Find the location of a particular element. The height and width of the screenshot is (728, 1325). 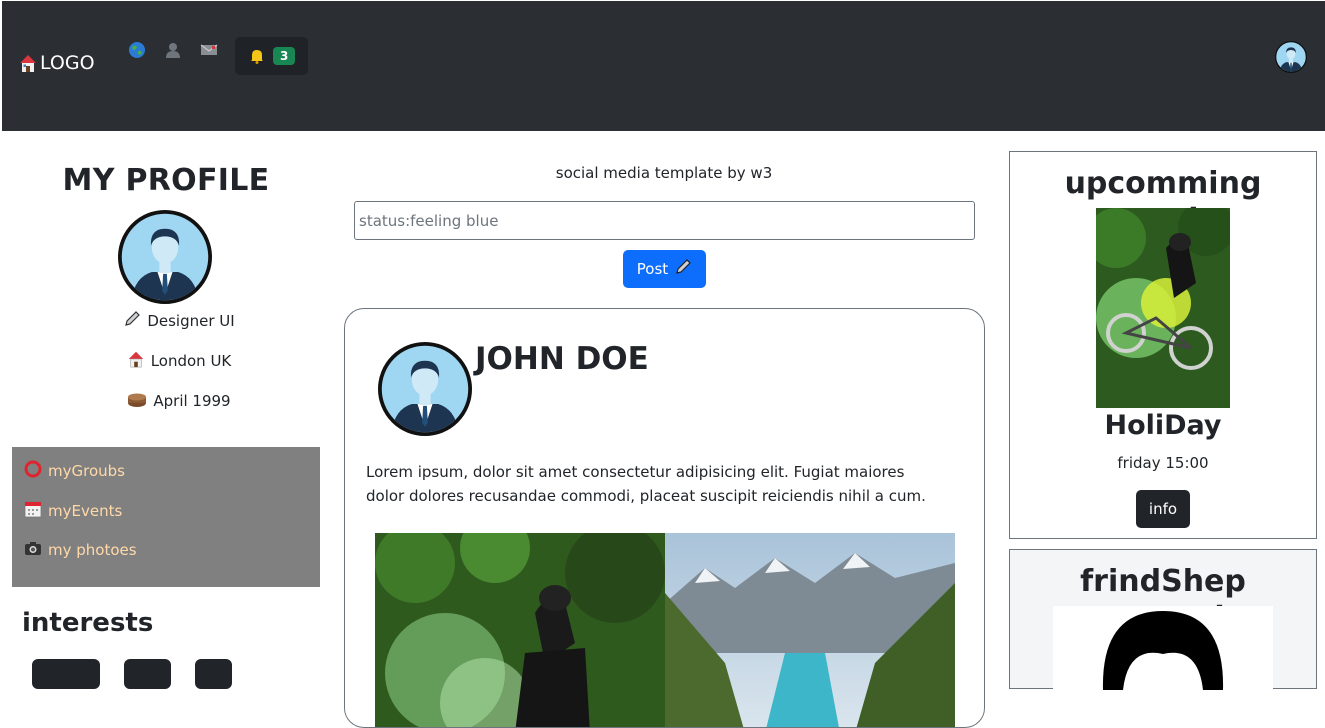

post-button: Post is located at coordinates (664, 269).